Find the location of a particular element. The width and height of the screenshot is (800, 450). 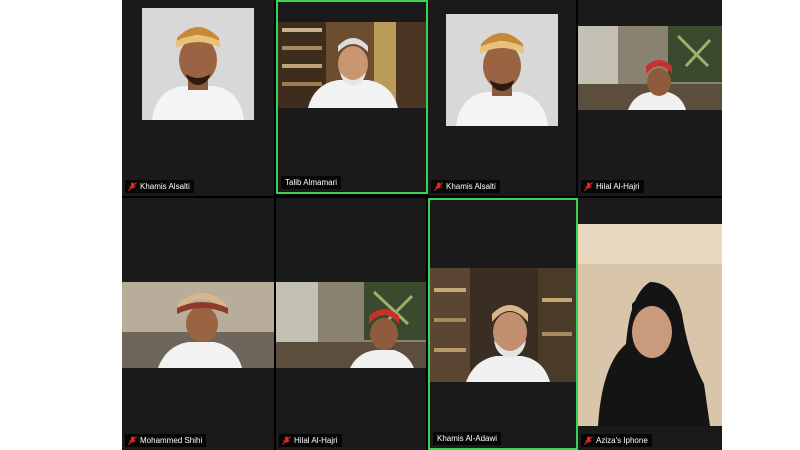

participant-nameplate: Talib Almamari is located at coordinates (311, 182).